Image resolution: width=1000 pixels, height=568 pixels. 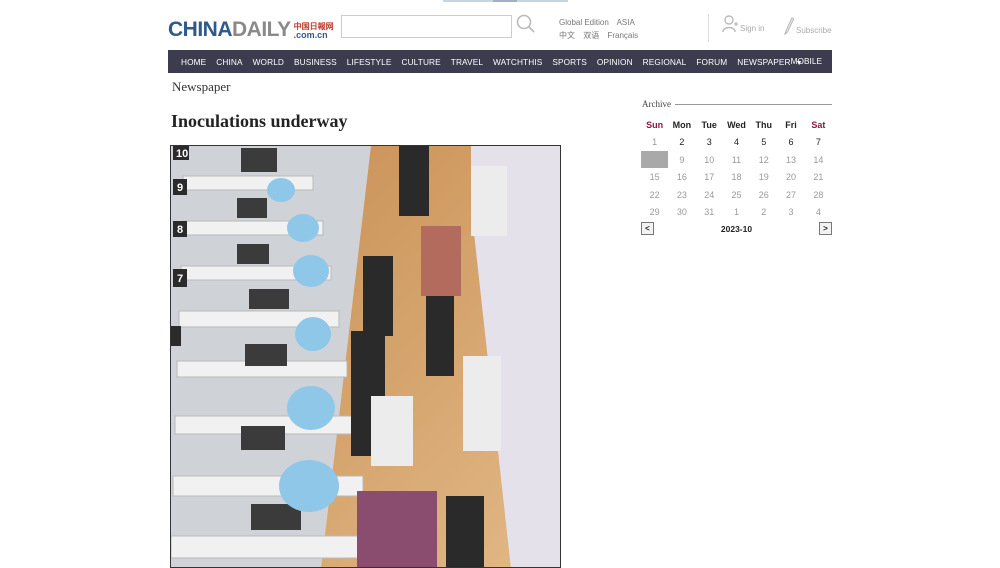 I want to click on nav-opinion: OPINION, so click(x=615, y=62).